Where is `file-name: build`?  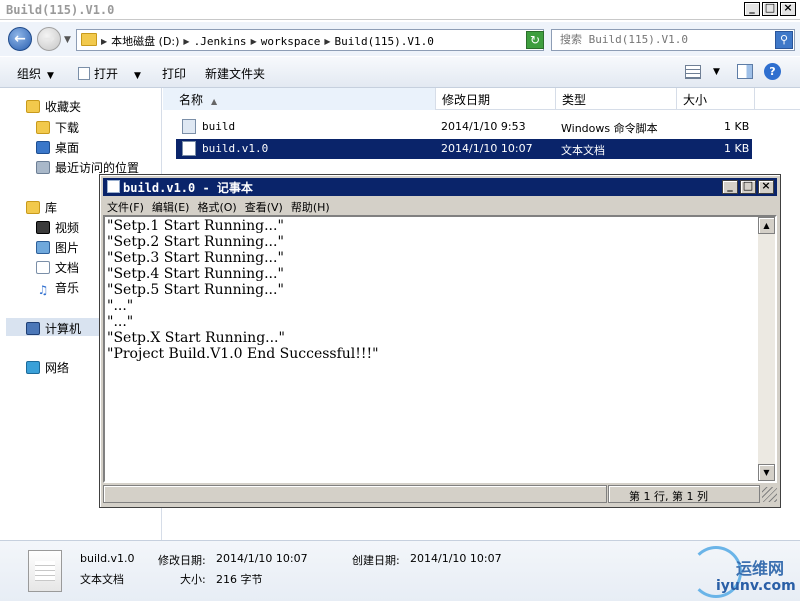
file-name: build is located at coordinates (219, 126).